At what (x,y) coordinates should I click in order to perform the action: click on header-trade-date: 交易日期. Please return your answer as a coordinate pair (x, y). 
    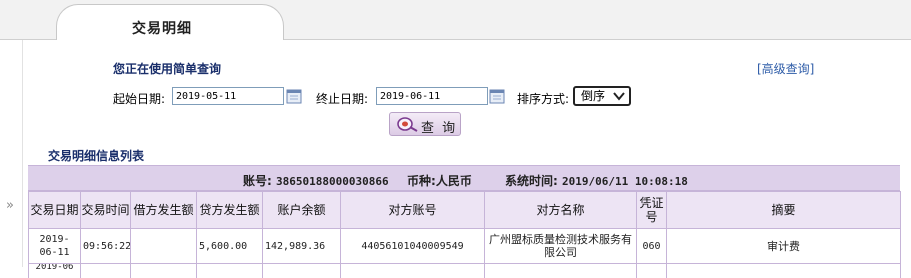
    Looking at the image, I should click on (55, 210).